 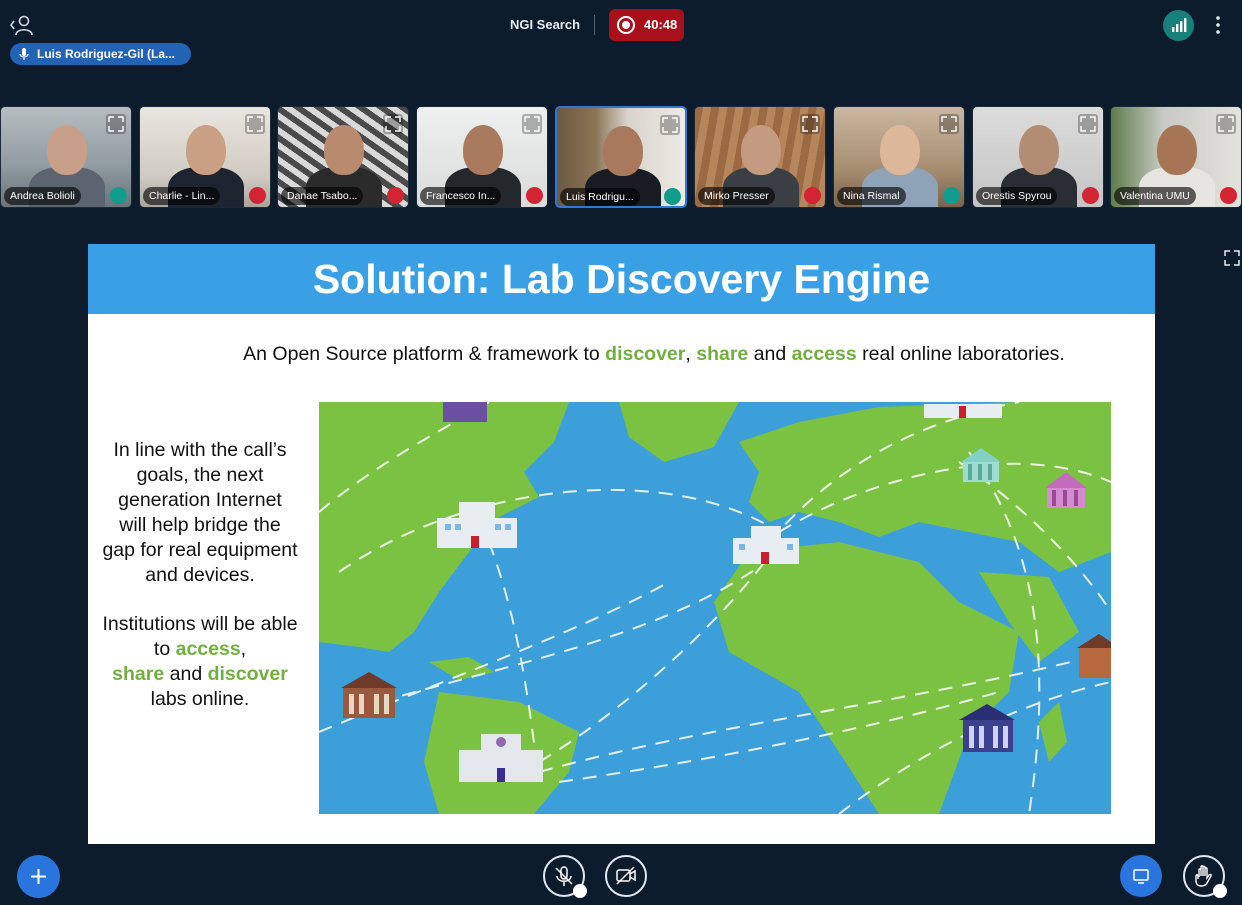 I want to click on subtitle-keyword-share: share, so click(x=722, y=354).